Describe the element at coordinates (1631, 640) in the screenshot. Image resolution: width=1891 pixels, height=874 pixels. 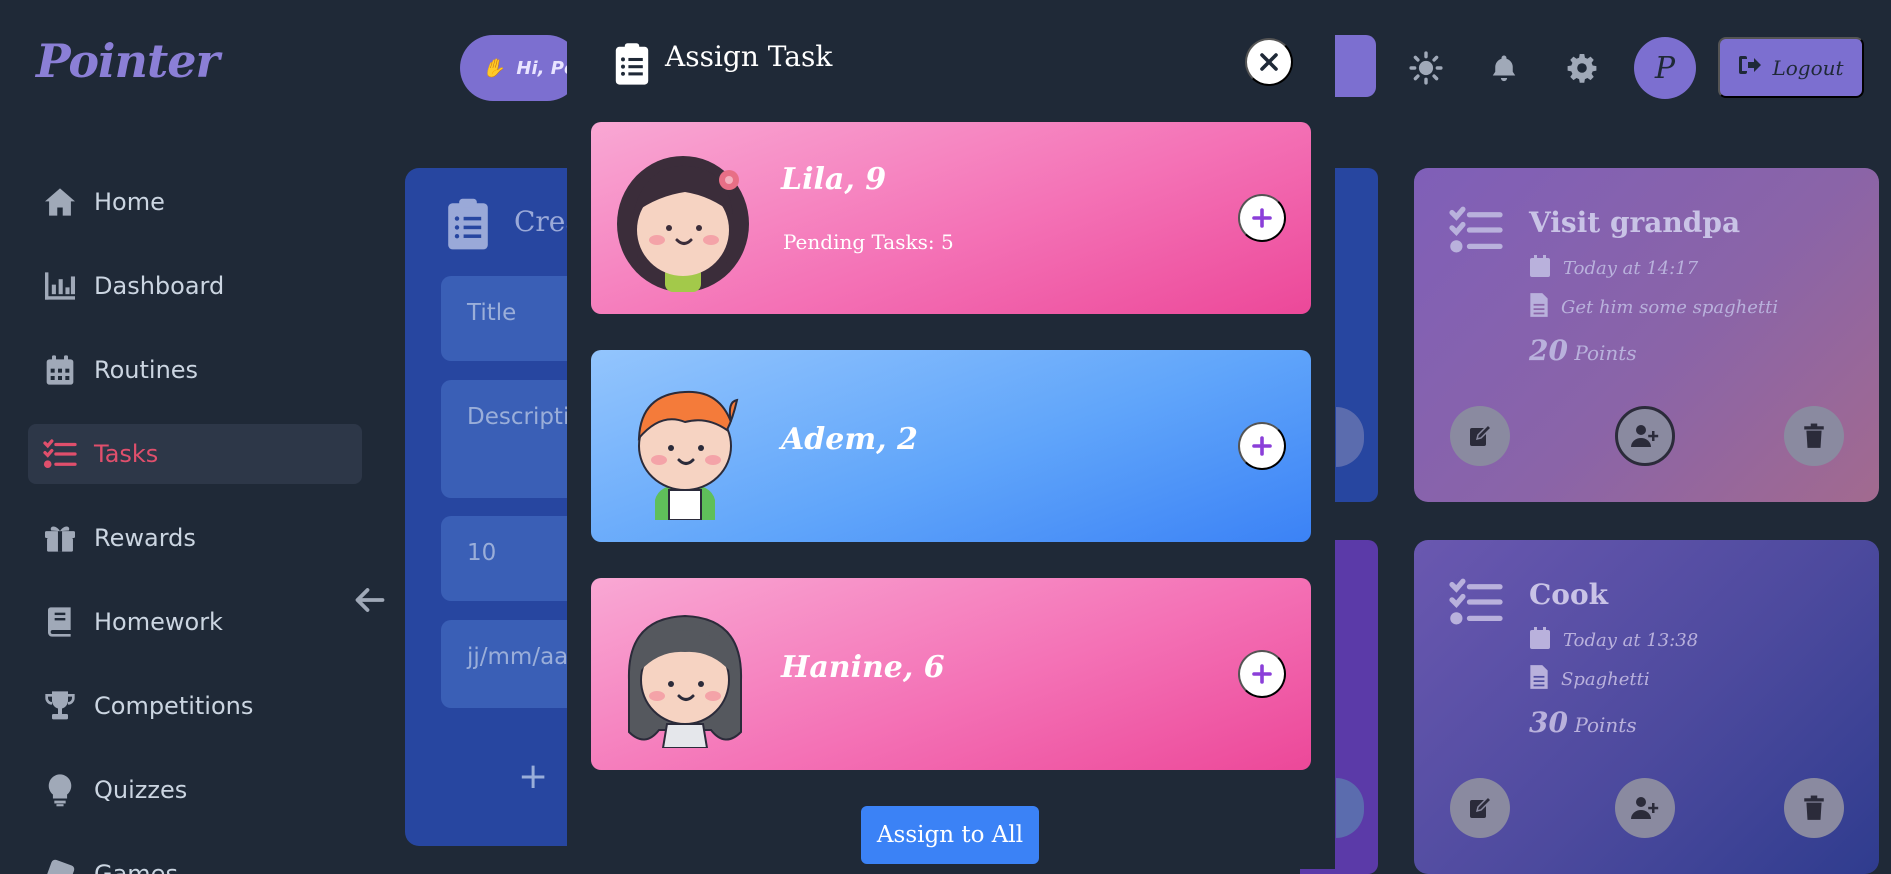
I see `task-date-text: Today at 13:38` at that location.